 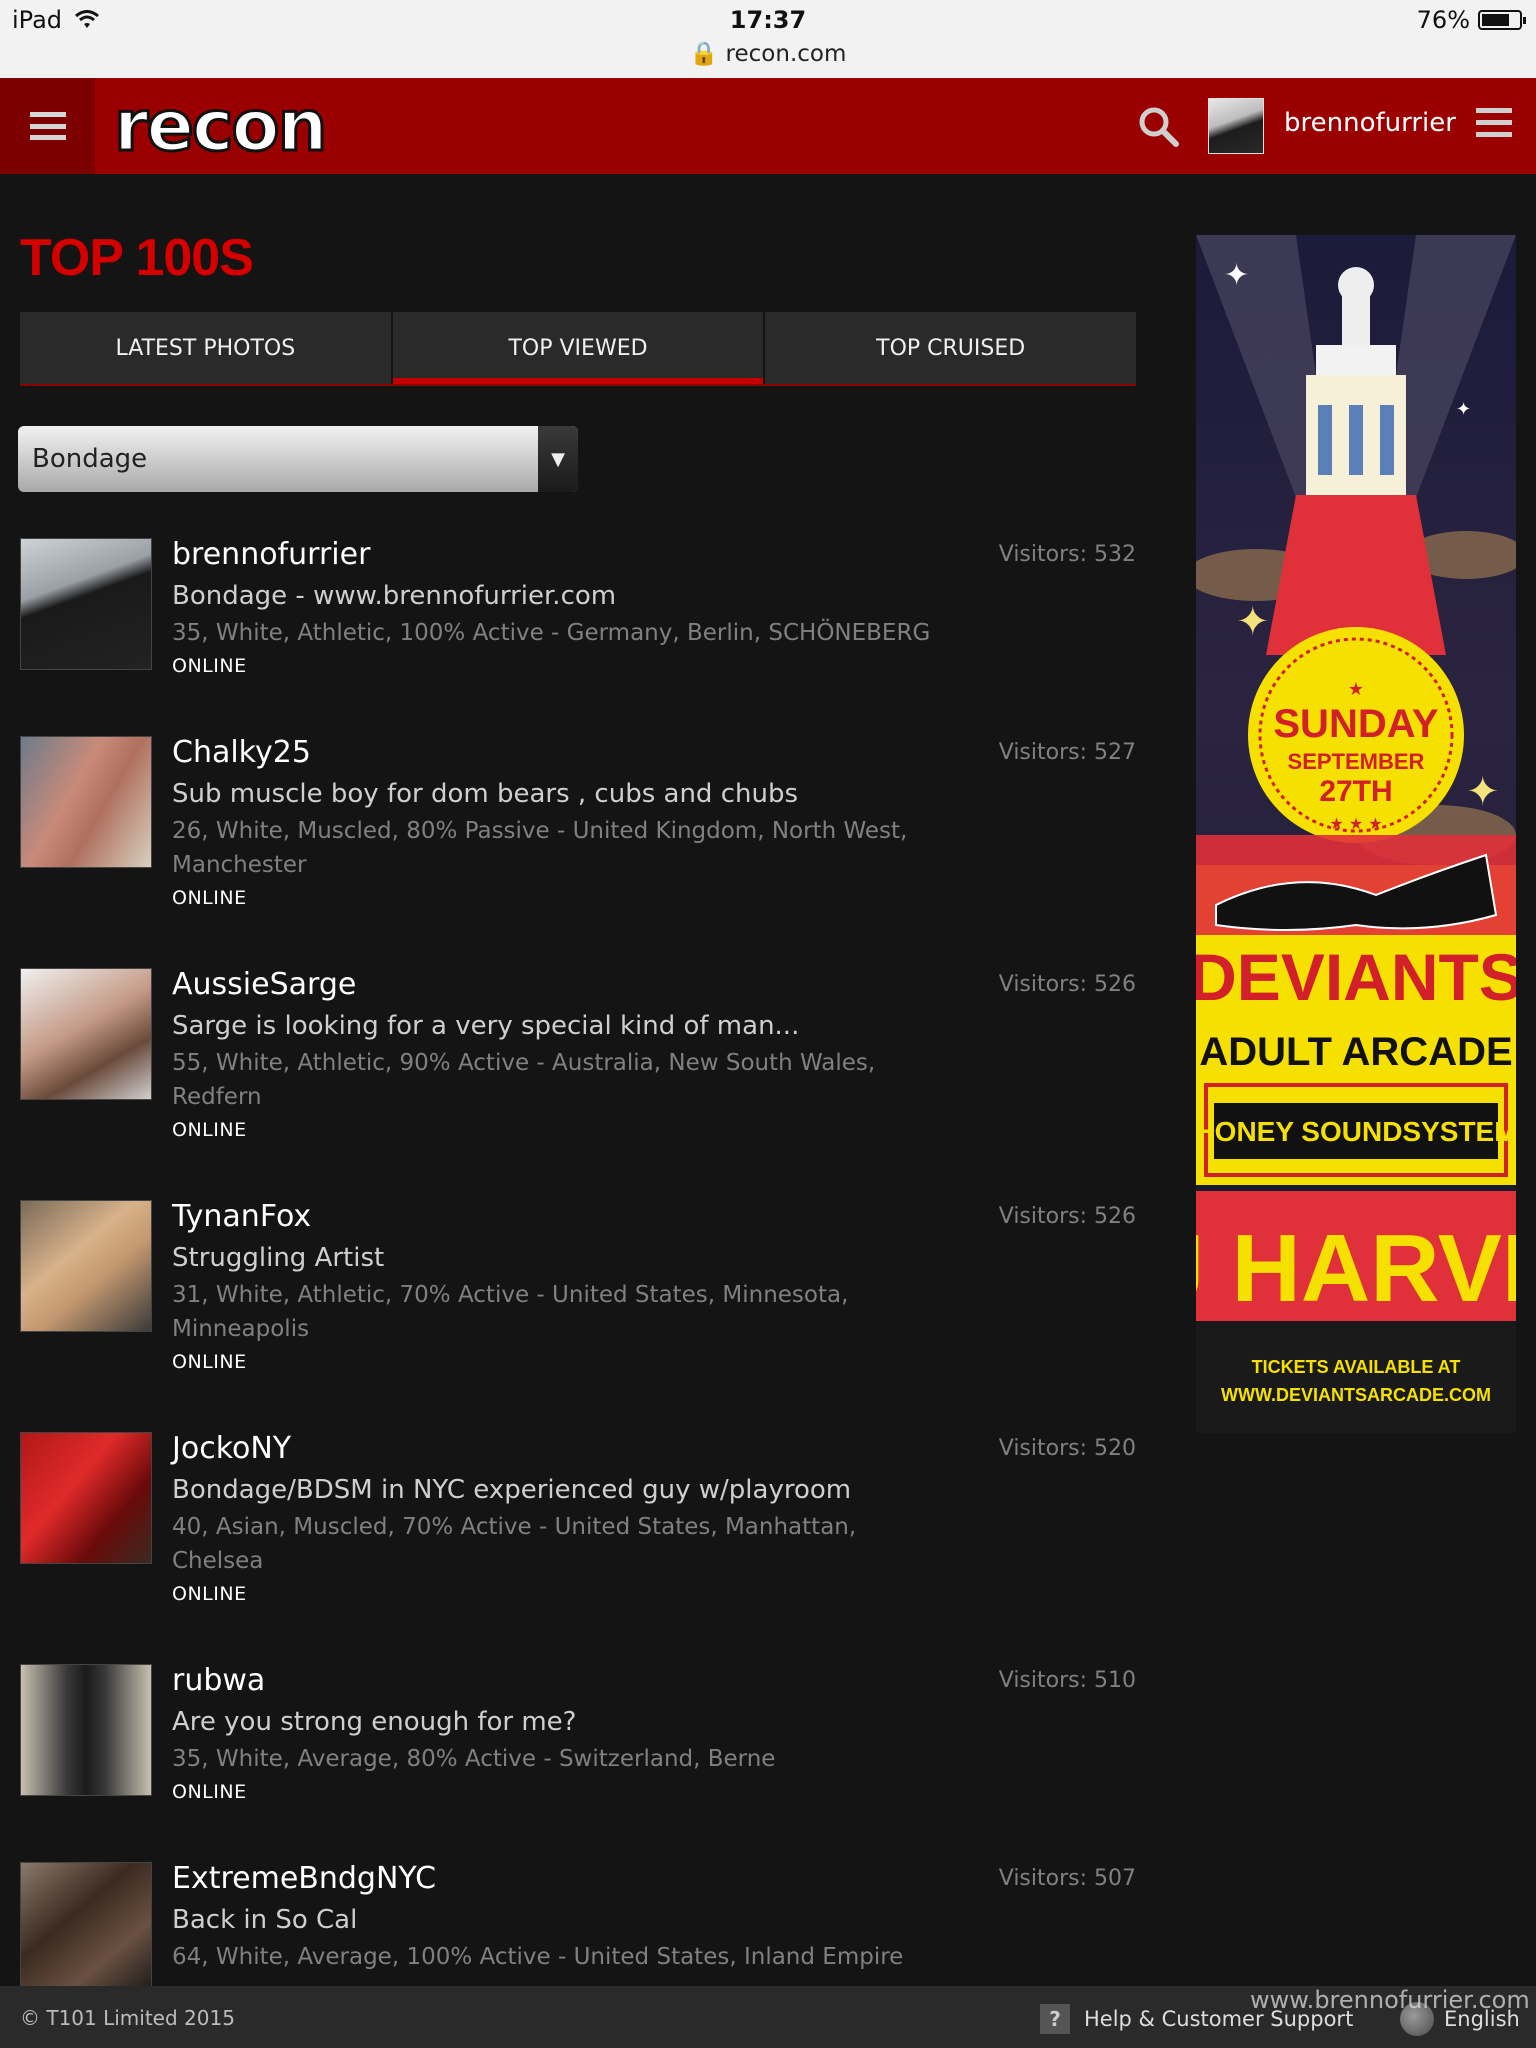 What do you see at coordinates (1494, 125) in the screenshot?
I see `user-menu-icon` at bounding box center [1494, 125].